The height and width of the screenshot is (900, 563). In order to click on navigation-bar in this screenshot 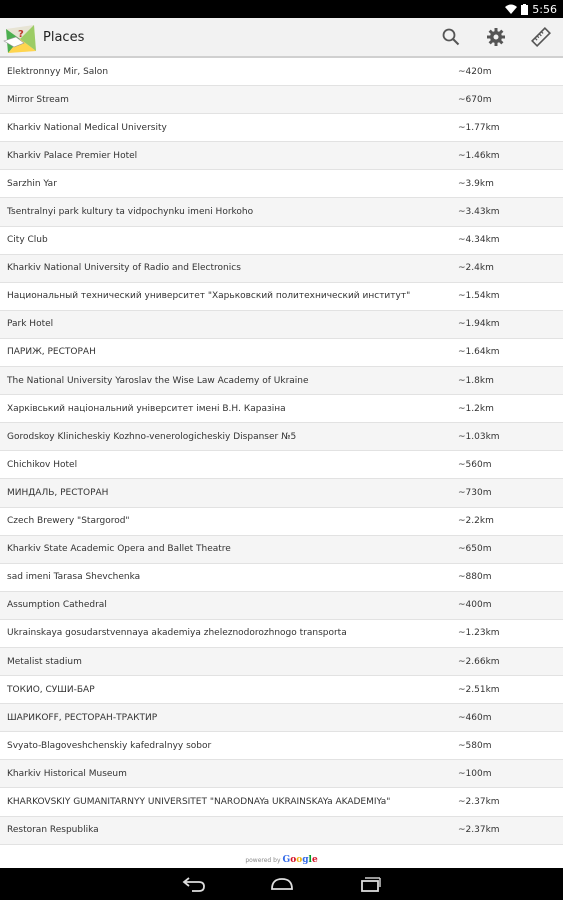, I will do `click(281, 884)`.